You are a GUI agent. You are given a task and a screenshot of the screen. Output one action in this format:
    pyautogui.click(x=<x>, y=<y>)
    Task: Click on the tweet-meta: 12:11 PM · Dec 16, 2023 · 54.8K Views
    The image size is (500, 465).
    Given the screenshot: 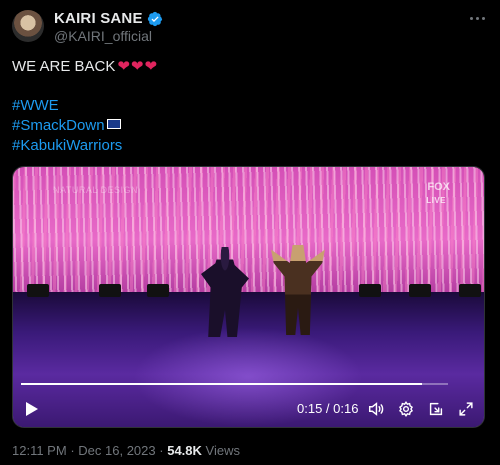 What is the action you would take?
    pyautogui.click(x=126, y=450)
    